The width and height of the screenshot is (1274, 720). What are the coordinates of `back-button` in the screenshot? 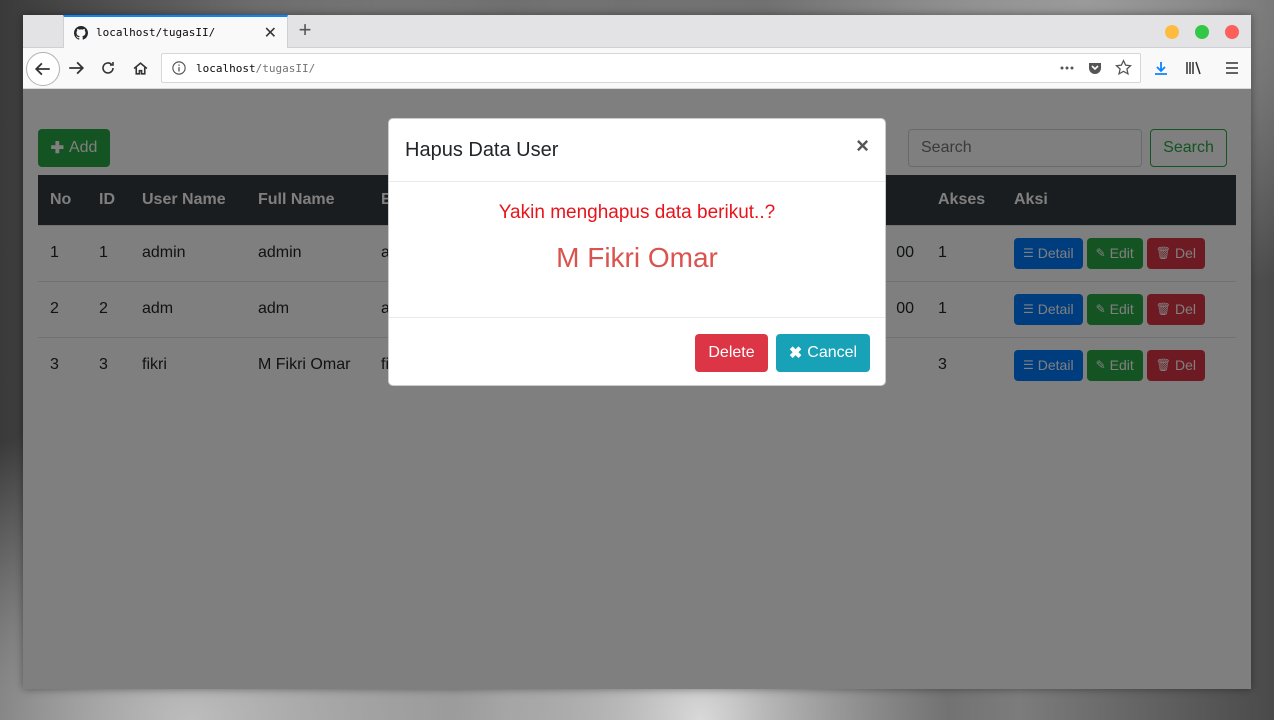 It's located at (43, 69).